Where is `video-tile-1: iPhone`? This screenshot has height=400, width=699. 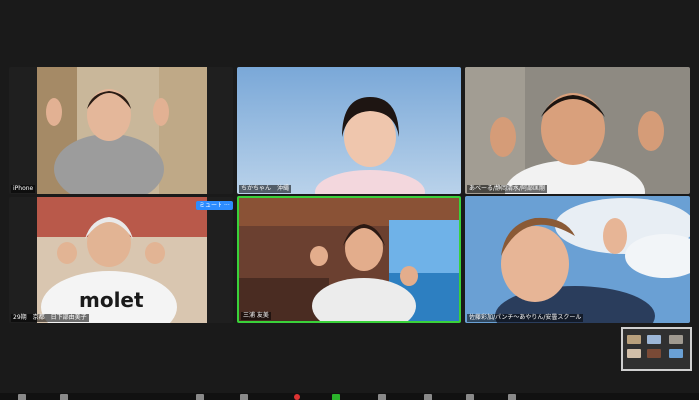 video-tile-1: iPhone is located at coordinates (121, 130).